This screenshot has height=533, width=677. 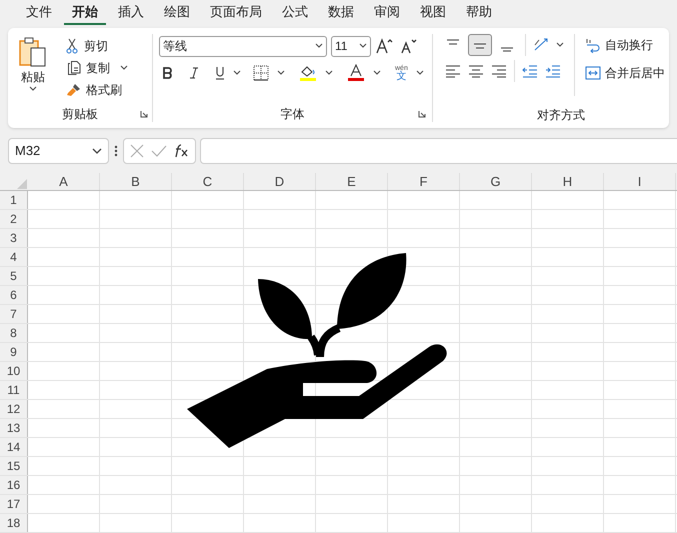 What do you see at coordinates (496, 181) in the screenshot?
I see `column-header: G` at bounding box center [496, 181].